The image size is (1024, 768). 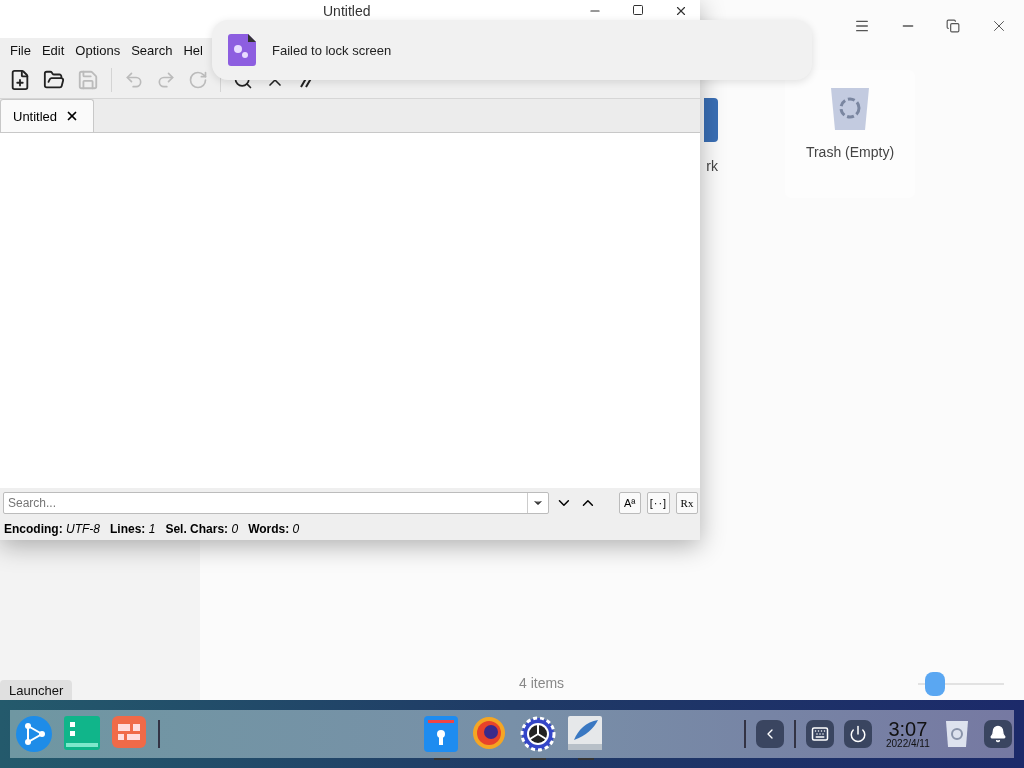 I want to click on window-title: Untitled, so click(x=347, y=11).